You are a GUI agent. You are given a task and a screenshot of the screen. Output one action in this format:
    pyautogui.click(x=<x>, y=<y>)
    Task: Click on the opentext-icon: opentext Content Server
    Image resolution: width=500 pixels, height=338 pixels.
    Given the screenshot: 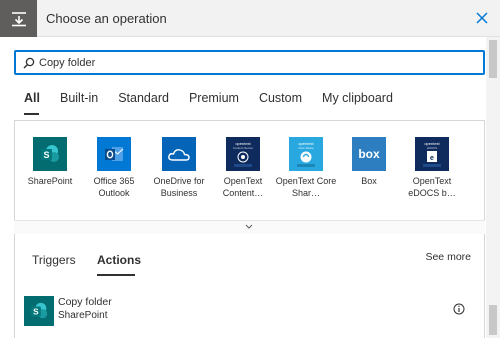 What is the action you would take?
    pyautogui.click(x=243, y=154)
    